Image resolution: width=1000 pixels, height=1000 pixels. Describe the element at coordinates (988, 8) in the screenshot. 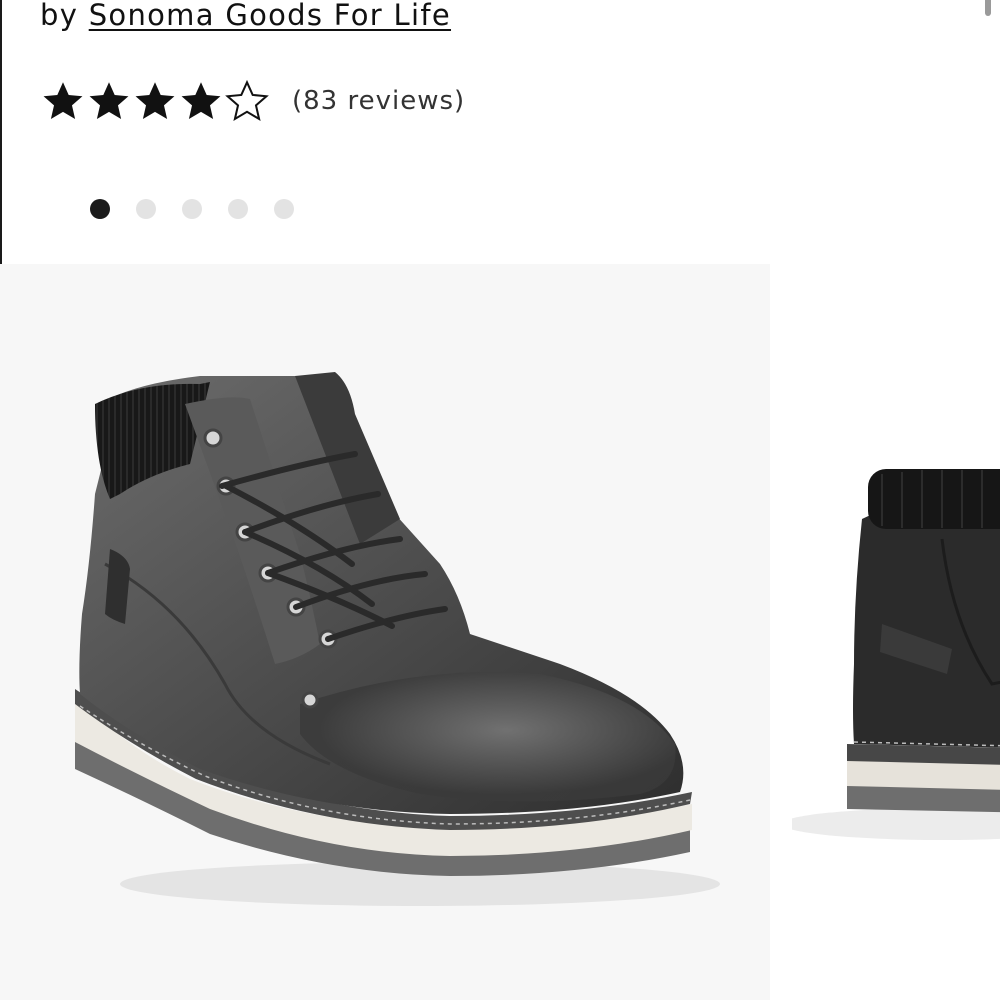

I see `scrollbar-thumb` at that location.